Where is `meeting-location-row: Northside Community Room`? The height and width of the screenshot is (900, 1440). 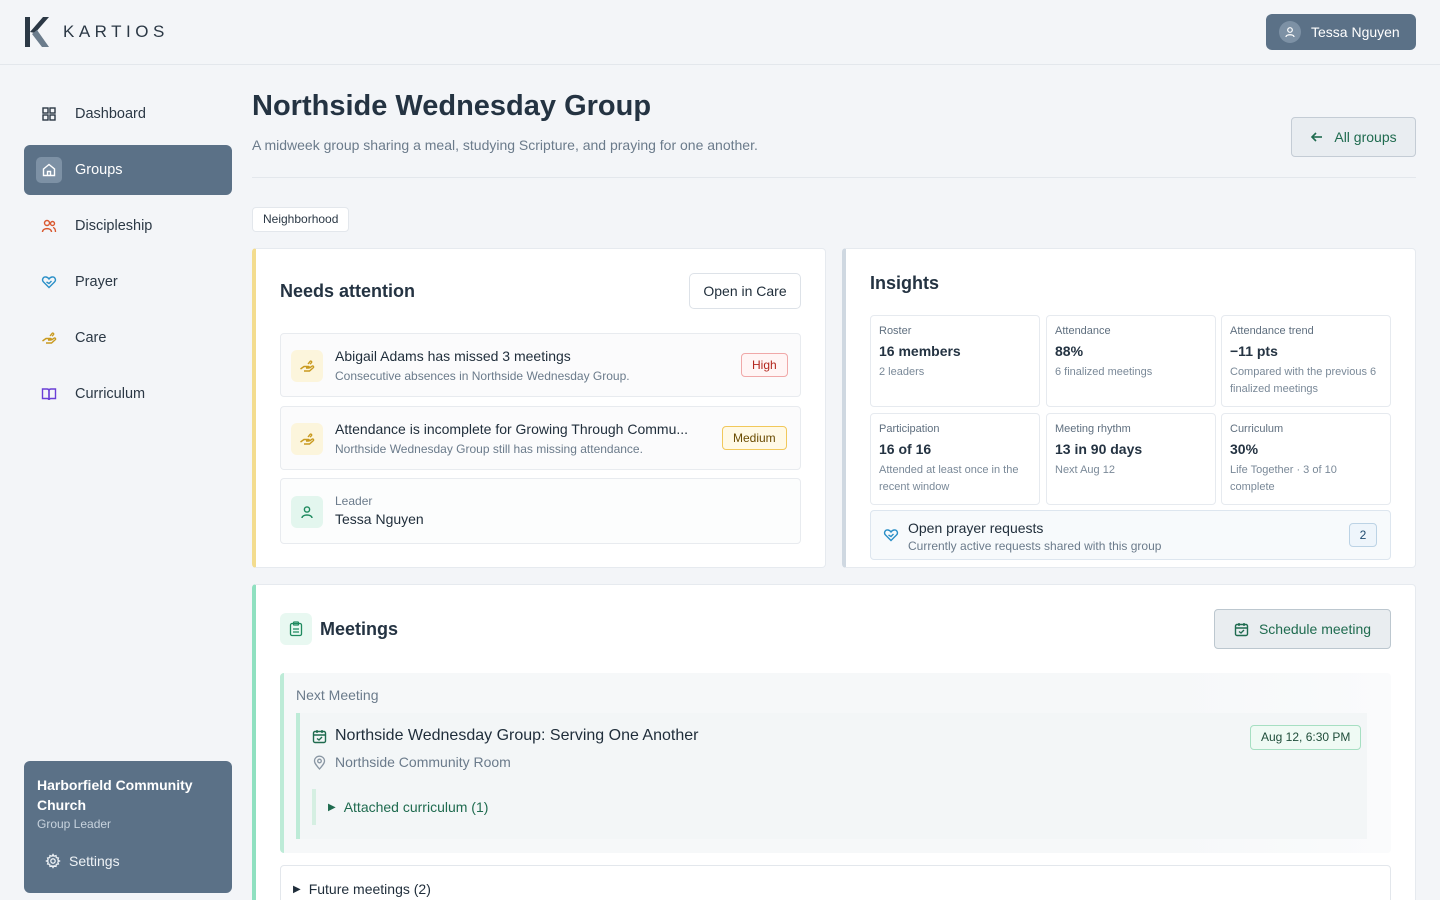
meeting-location-row: Northside Community Room is located at coordinates (411, 762).